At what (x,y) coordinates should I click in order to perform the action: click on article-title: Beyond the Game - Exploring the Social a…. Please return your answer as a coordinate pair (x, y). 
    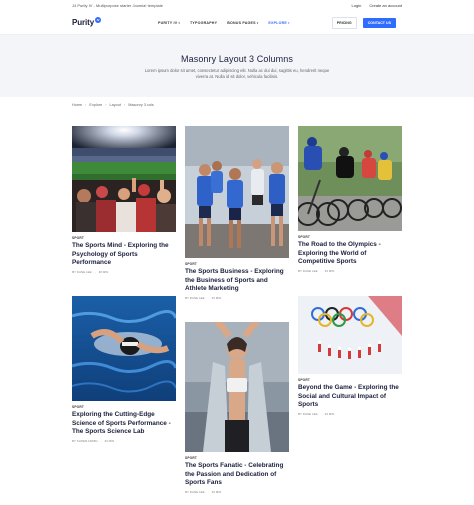
    Looking at the image, I should click on (350, 397).